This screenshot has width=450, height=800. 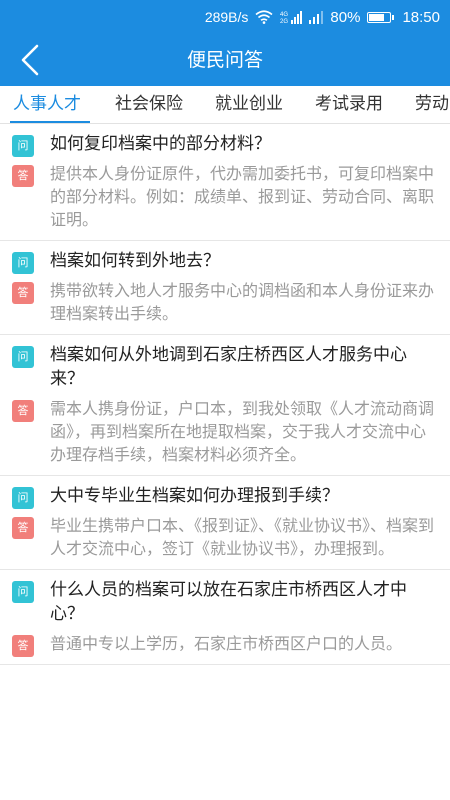 I want to click on signal-4g-icon: 4G 2G, so click(x=291, y=17).